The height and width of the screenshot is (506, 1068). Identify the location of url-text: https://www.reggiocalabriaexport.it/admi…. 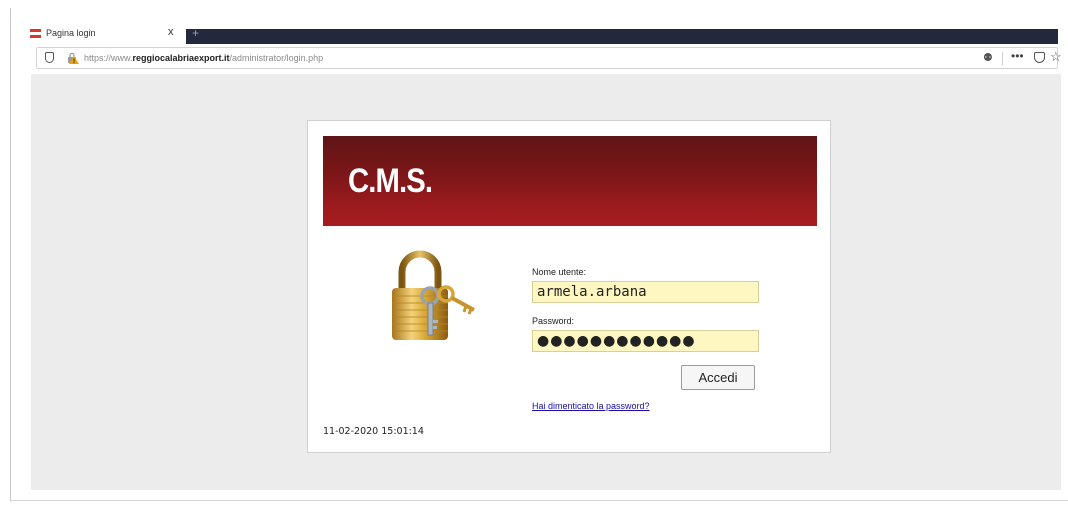
(203, 58).